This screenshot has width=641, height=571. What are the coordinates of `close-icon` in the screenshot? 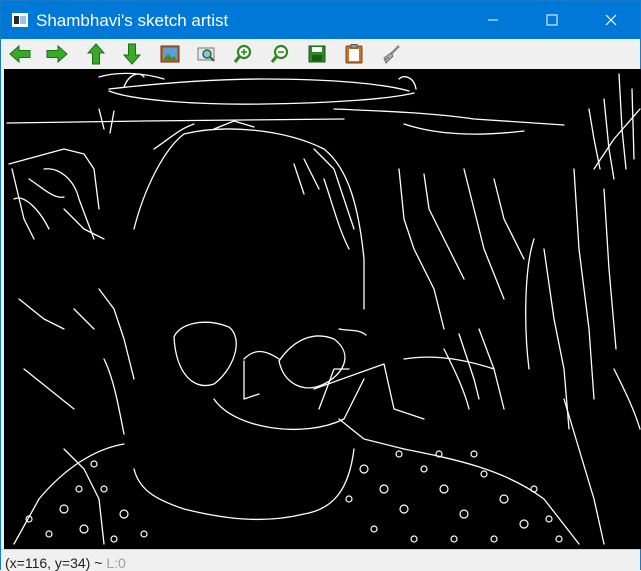 It's located at (611, 20).